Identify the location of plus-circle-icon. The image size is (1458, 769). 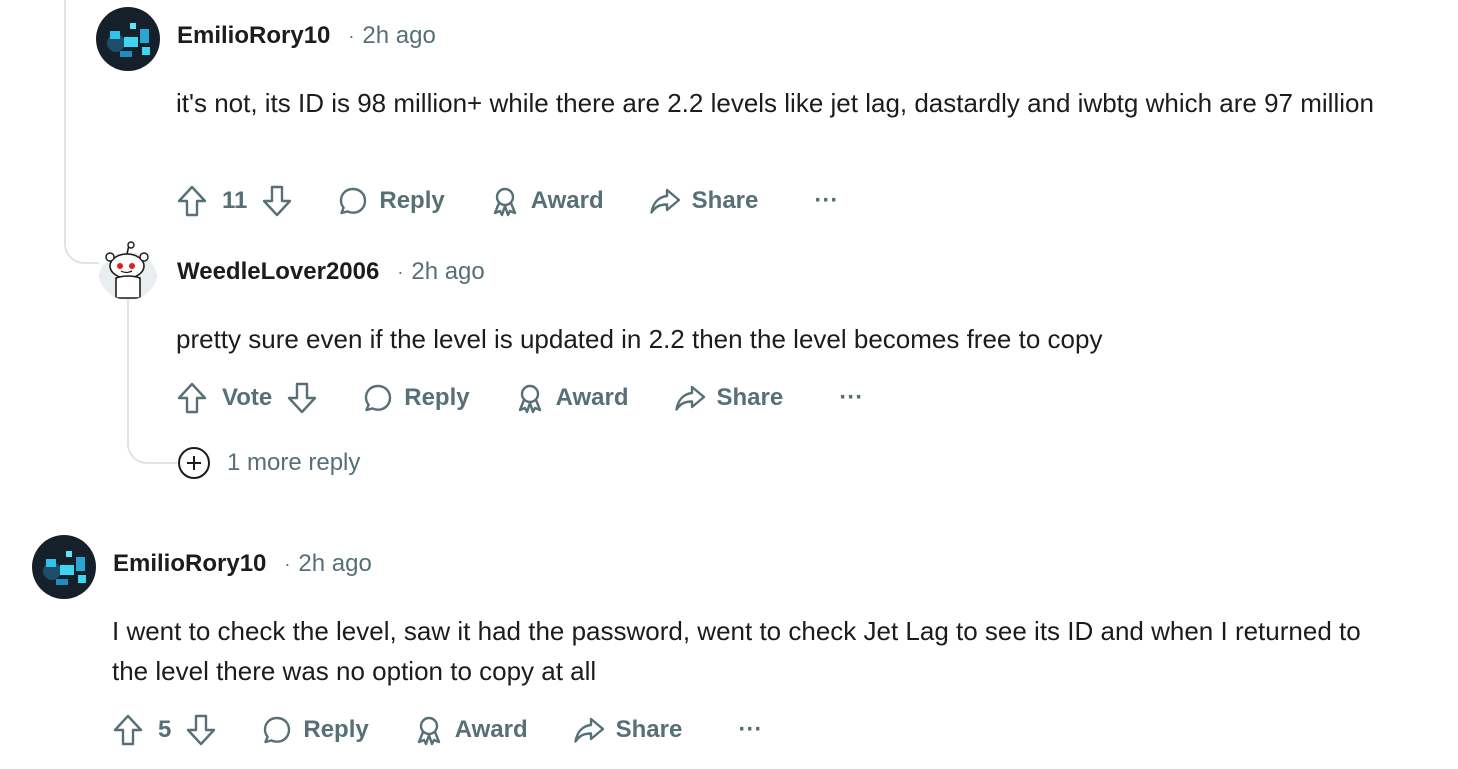
(194, 463).